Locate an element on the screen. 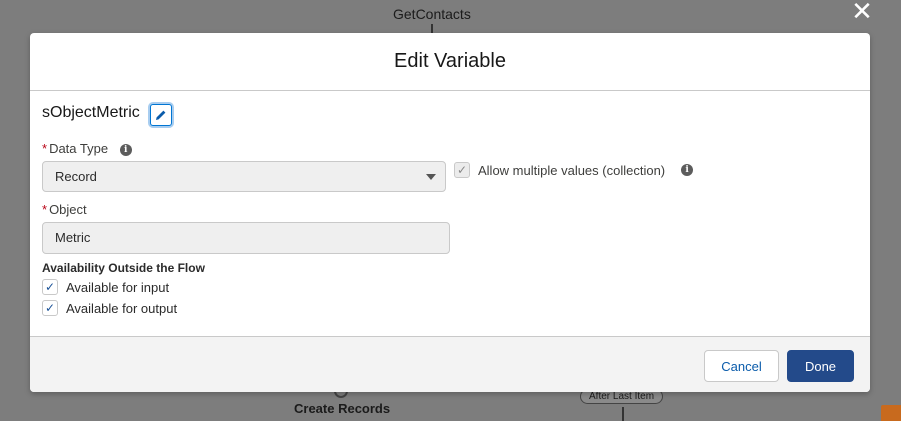  allow-multiple-label: Allow multiple values (collection) is located at coordinates (572, 170).